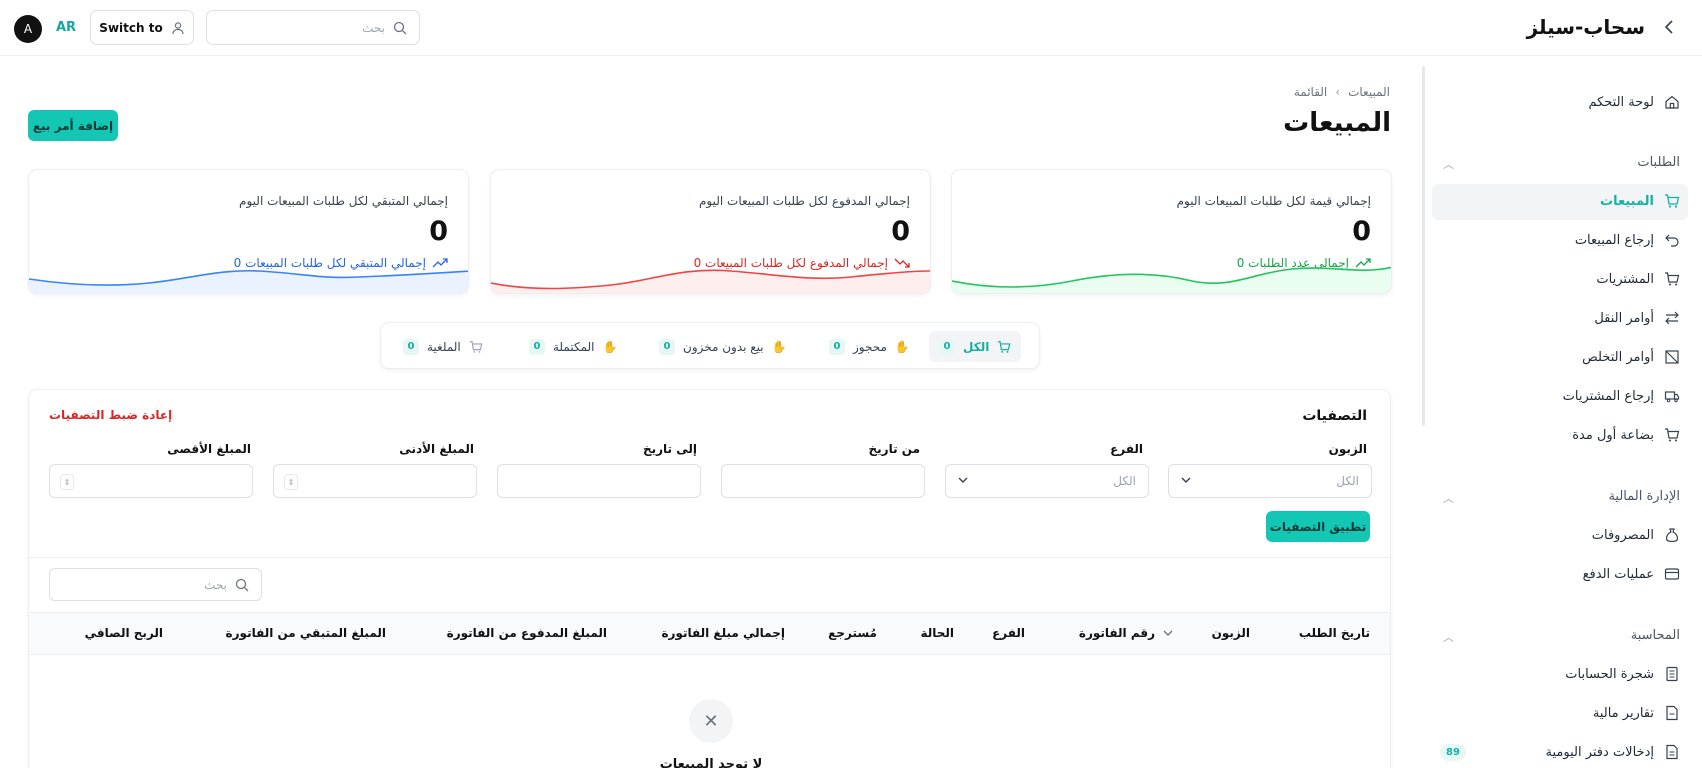 The image size is (1702, 768). What do you see at coordinates (1631, 574) in the screenshot?
I see `sidebar-item-payments: عمليات الدفع` at bounding box center [1631, 574].